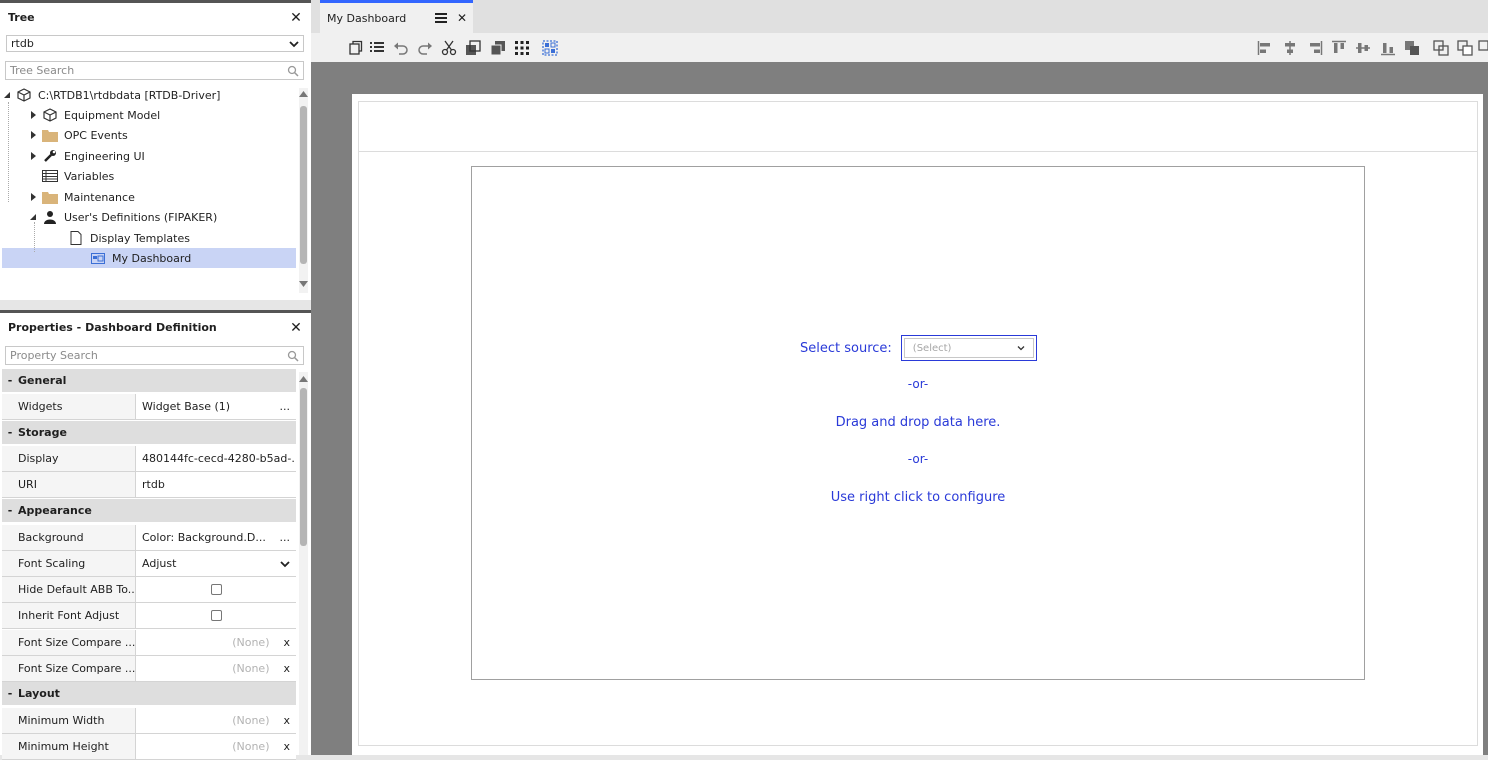 Image resolution: width=1488 pixels, height=760 pixels. What do you see at coordinates (473, 48) in the screenshot?
I see `bring-forward-icon` at bounding box center [473, 48].